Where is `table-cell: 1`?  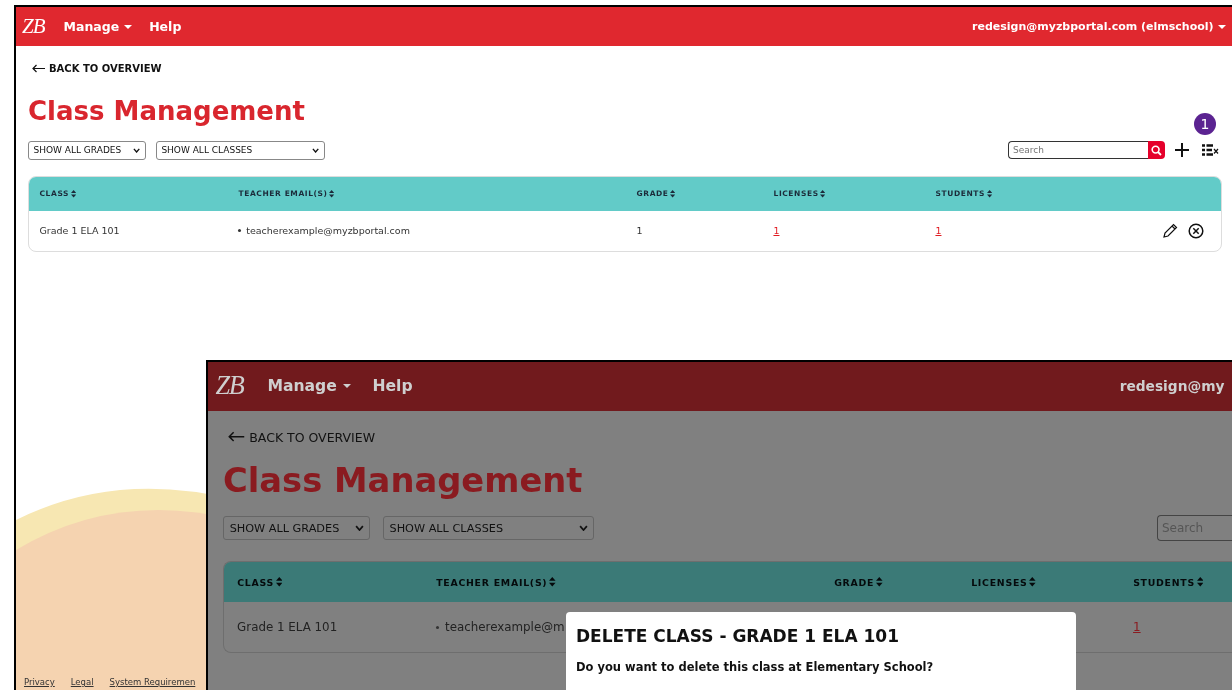 table-cell: 1 is located at coordinates (639, 231).